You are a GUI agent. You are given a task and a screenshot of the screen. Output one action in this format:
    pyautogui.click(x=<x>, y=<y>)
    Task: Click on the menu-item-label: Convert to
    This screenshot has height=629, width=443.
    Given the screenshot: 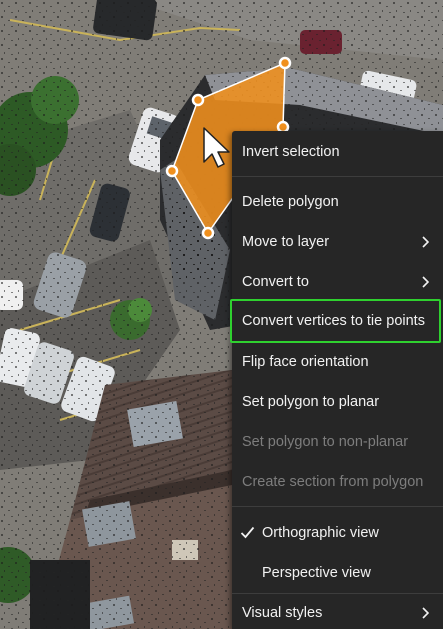 What is the action you would take?
    pyautogui.click(x=275, y=282)
    